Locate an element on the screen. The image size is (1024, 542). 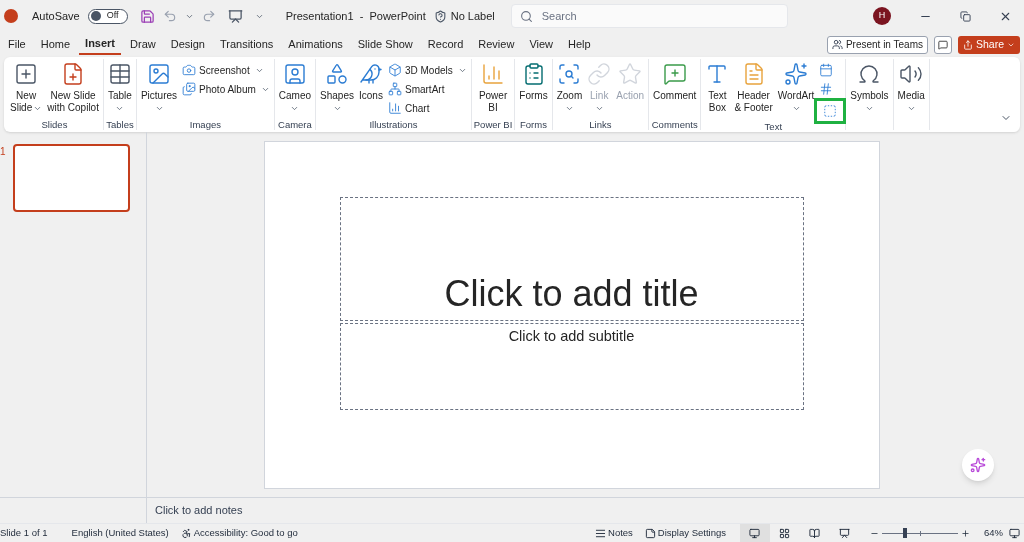
ribbon-button: New Slide with Copilot is located at coordinates (73, 89).